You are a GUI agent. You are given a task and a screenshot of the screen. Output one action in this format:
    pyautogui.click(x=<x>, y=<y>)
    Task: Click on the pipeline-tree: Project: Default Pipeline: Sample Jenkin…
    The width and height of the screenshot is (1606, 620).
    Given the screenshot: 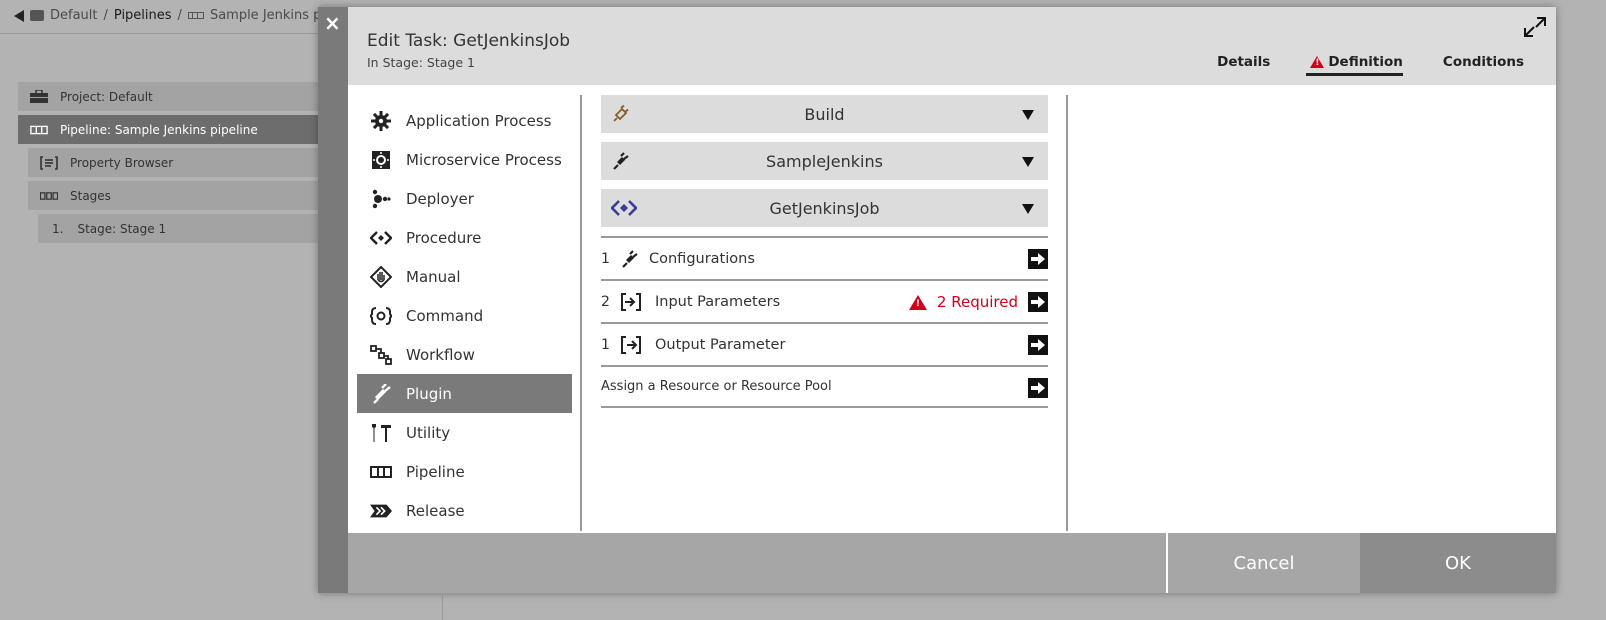 What is the action you would take?
    pyautogui.click(x=174, y=164)
    